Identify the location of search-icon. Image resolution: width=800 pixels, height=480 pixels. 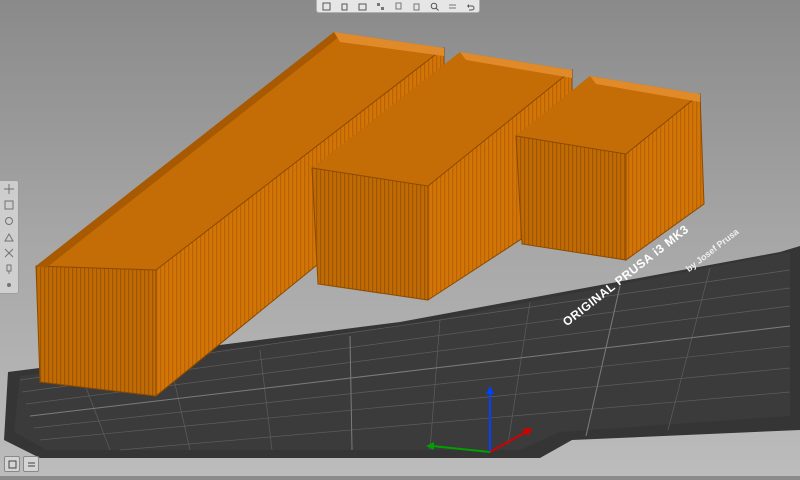
(434, 6).